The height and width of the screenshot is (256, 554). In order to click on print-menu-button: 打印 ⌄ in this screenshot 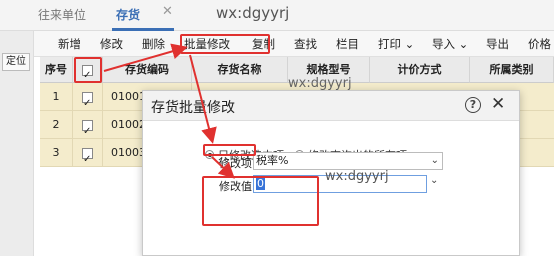, I will do `click(396, 44)`.